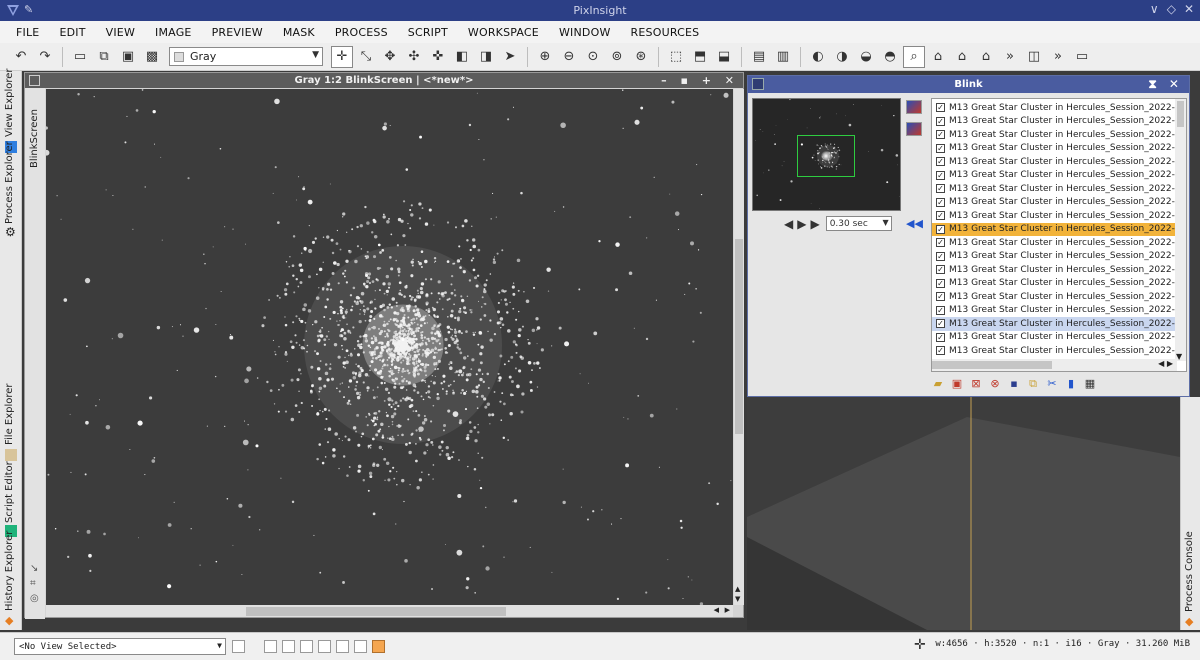  Describe the element at coordinates (462, 57) in the screenshot. I see `edit-preview-icon: ◧` at that location.